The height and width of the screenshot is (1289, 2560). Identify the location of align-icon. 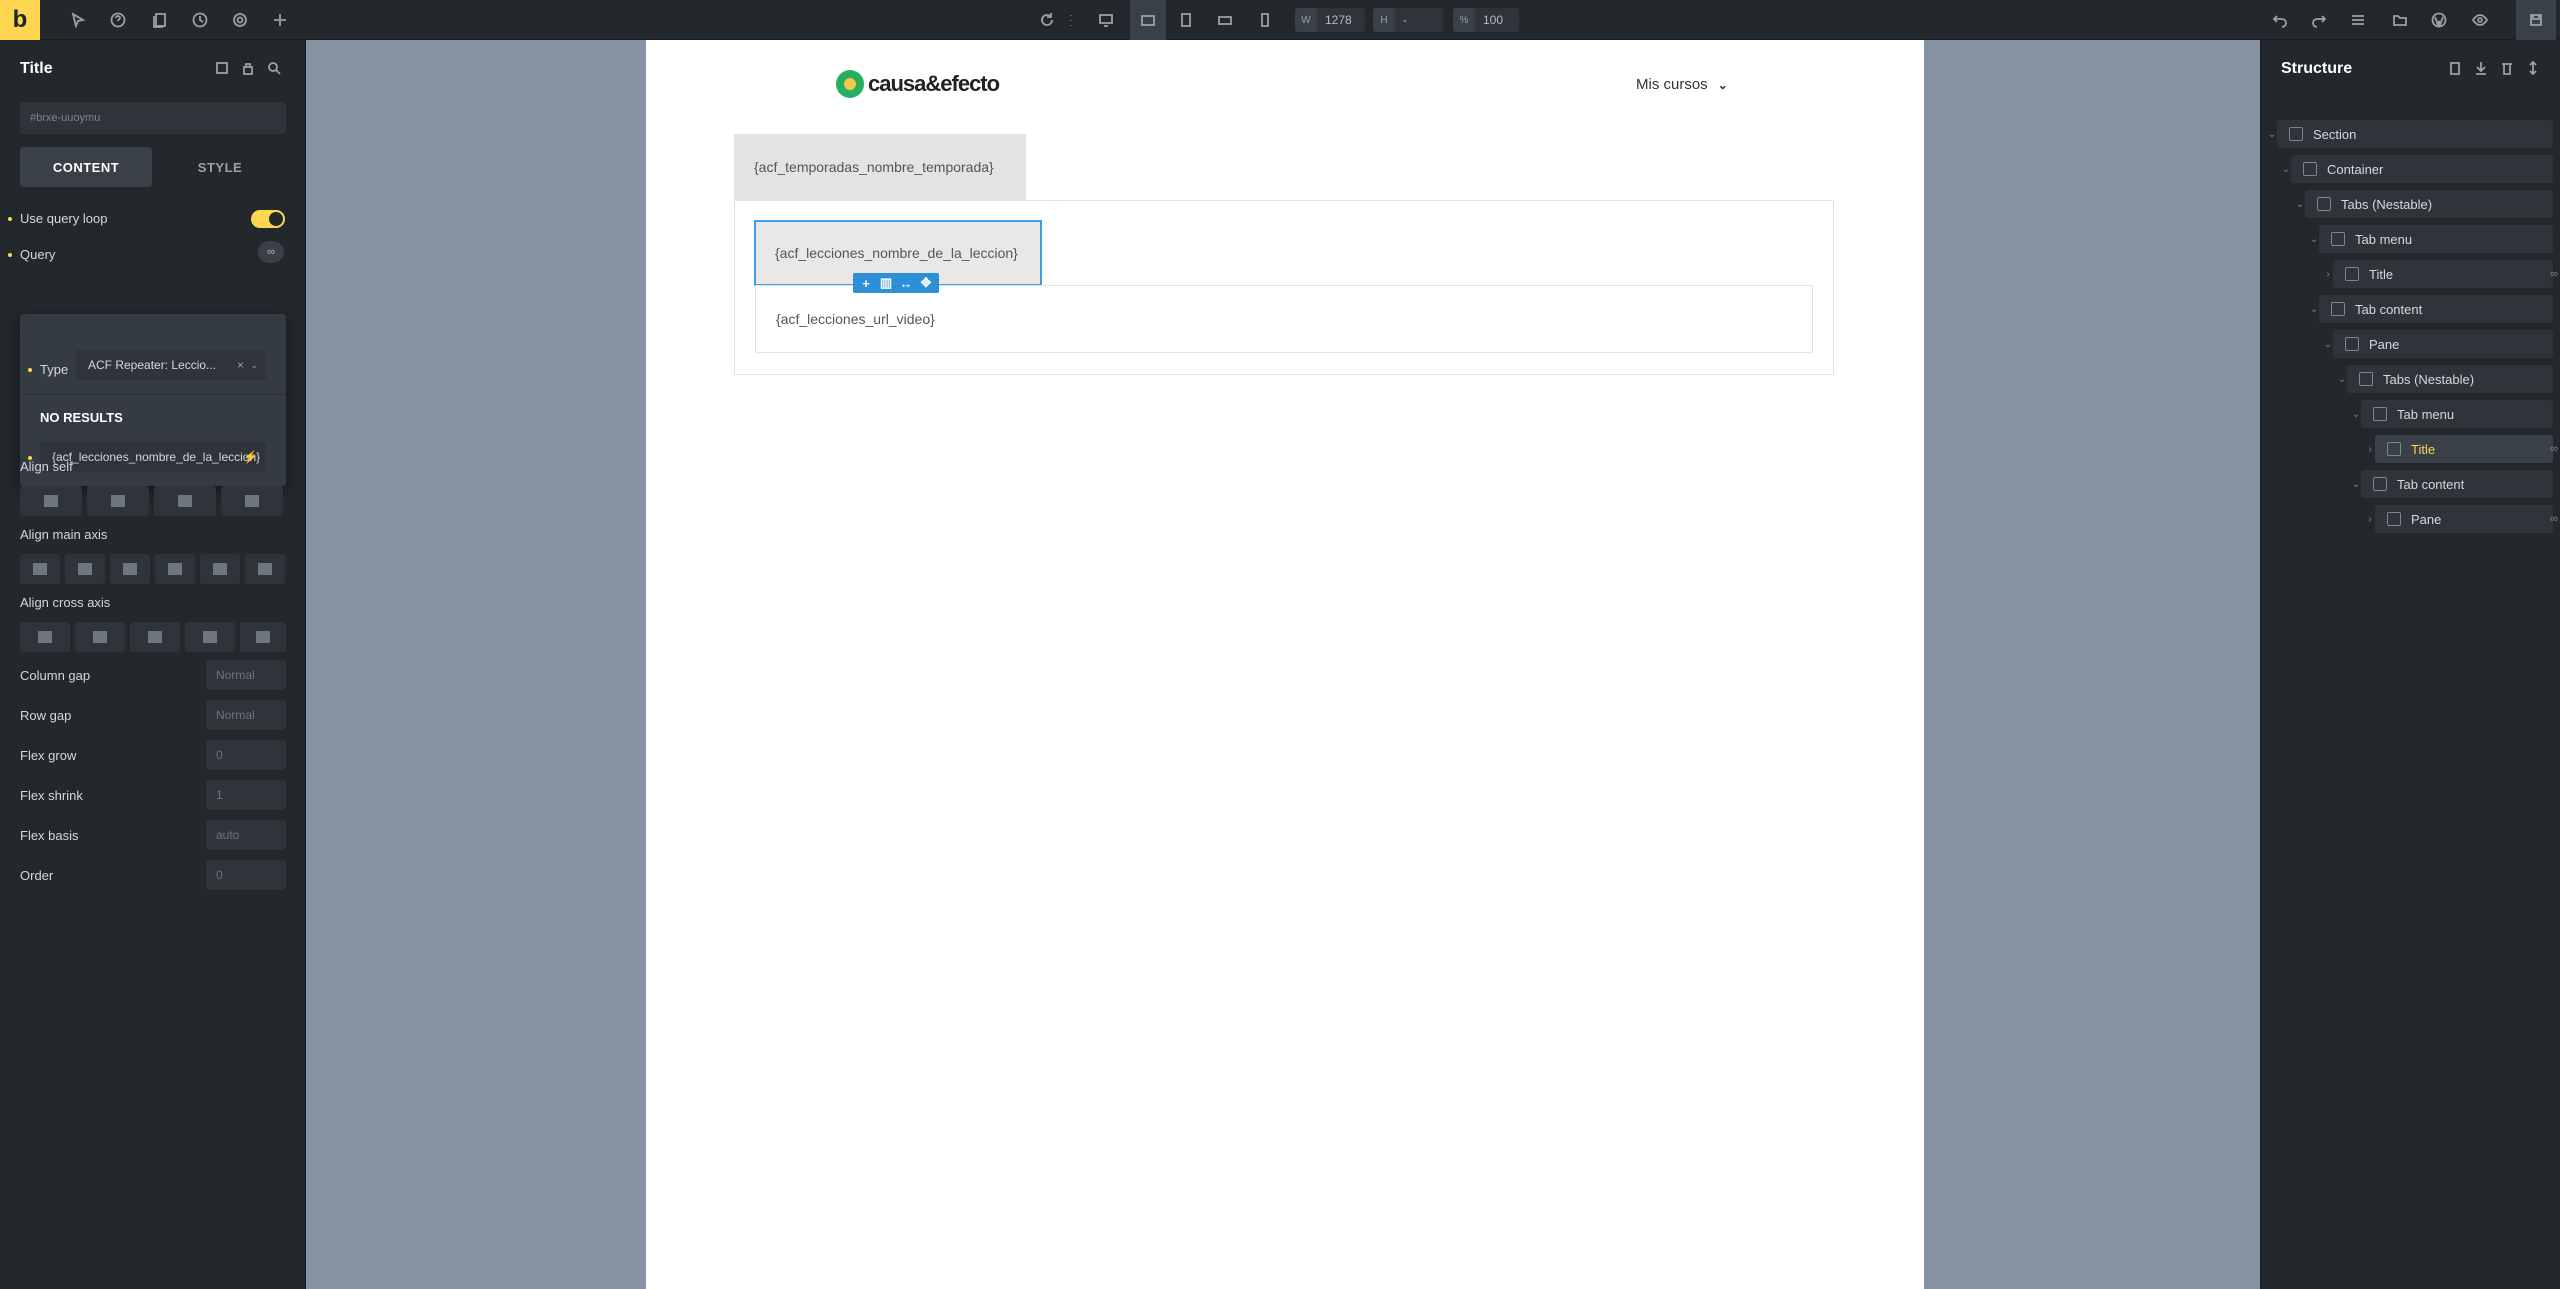
(252, 501).